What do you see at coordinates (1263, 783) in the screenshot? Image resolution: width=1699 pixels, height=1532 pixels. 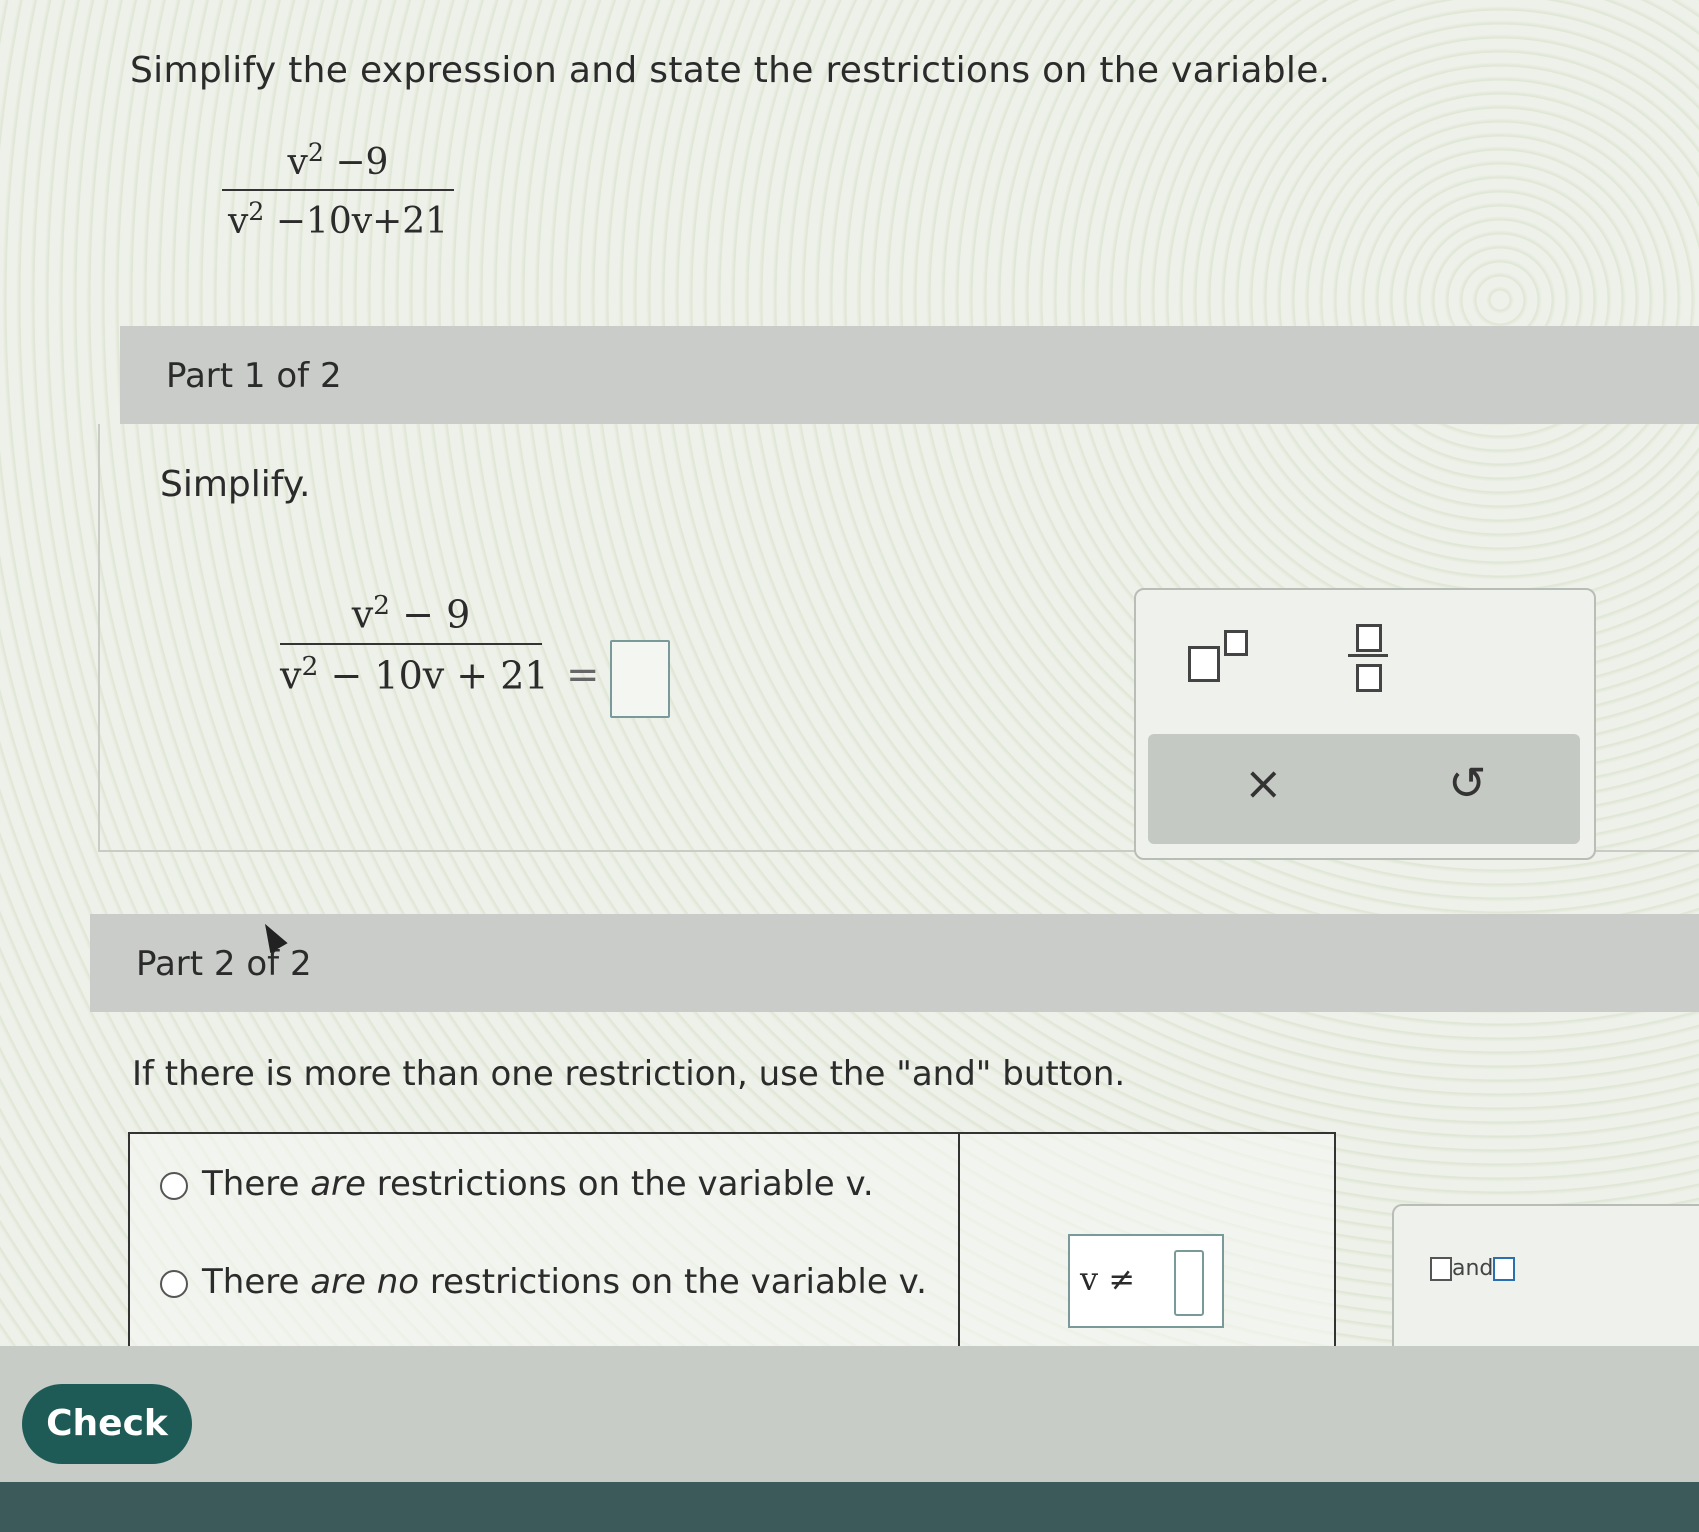 I see `clear-icon: ×` at bounding box center [1263, 783].